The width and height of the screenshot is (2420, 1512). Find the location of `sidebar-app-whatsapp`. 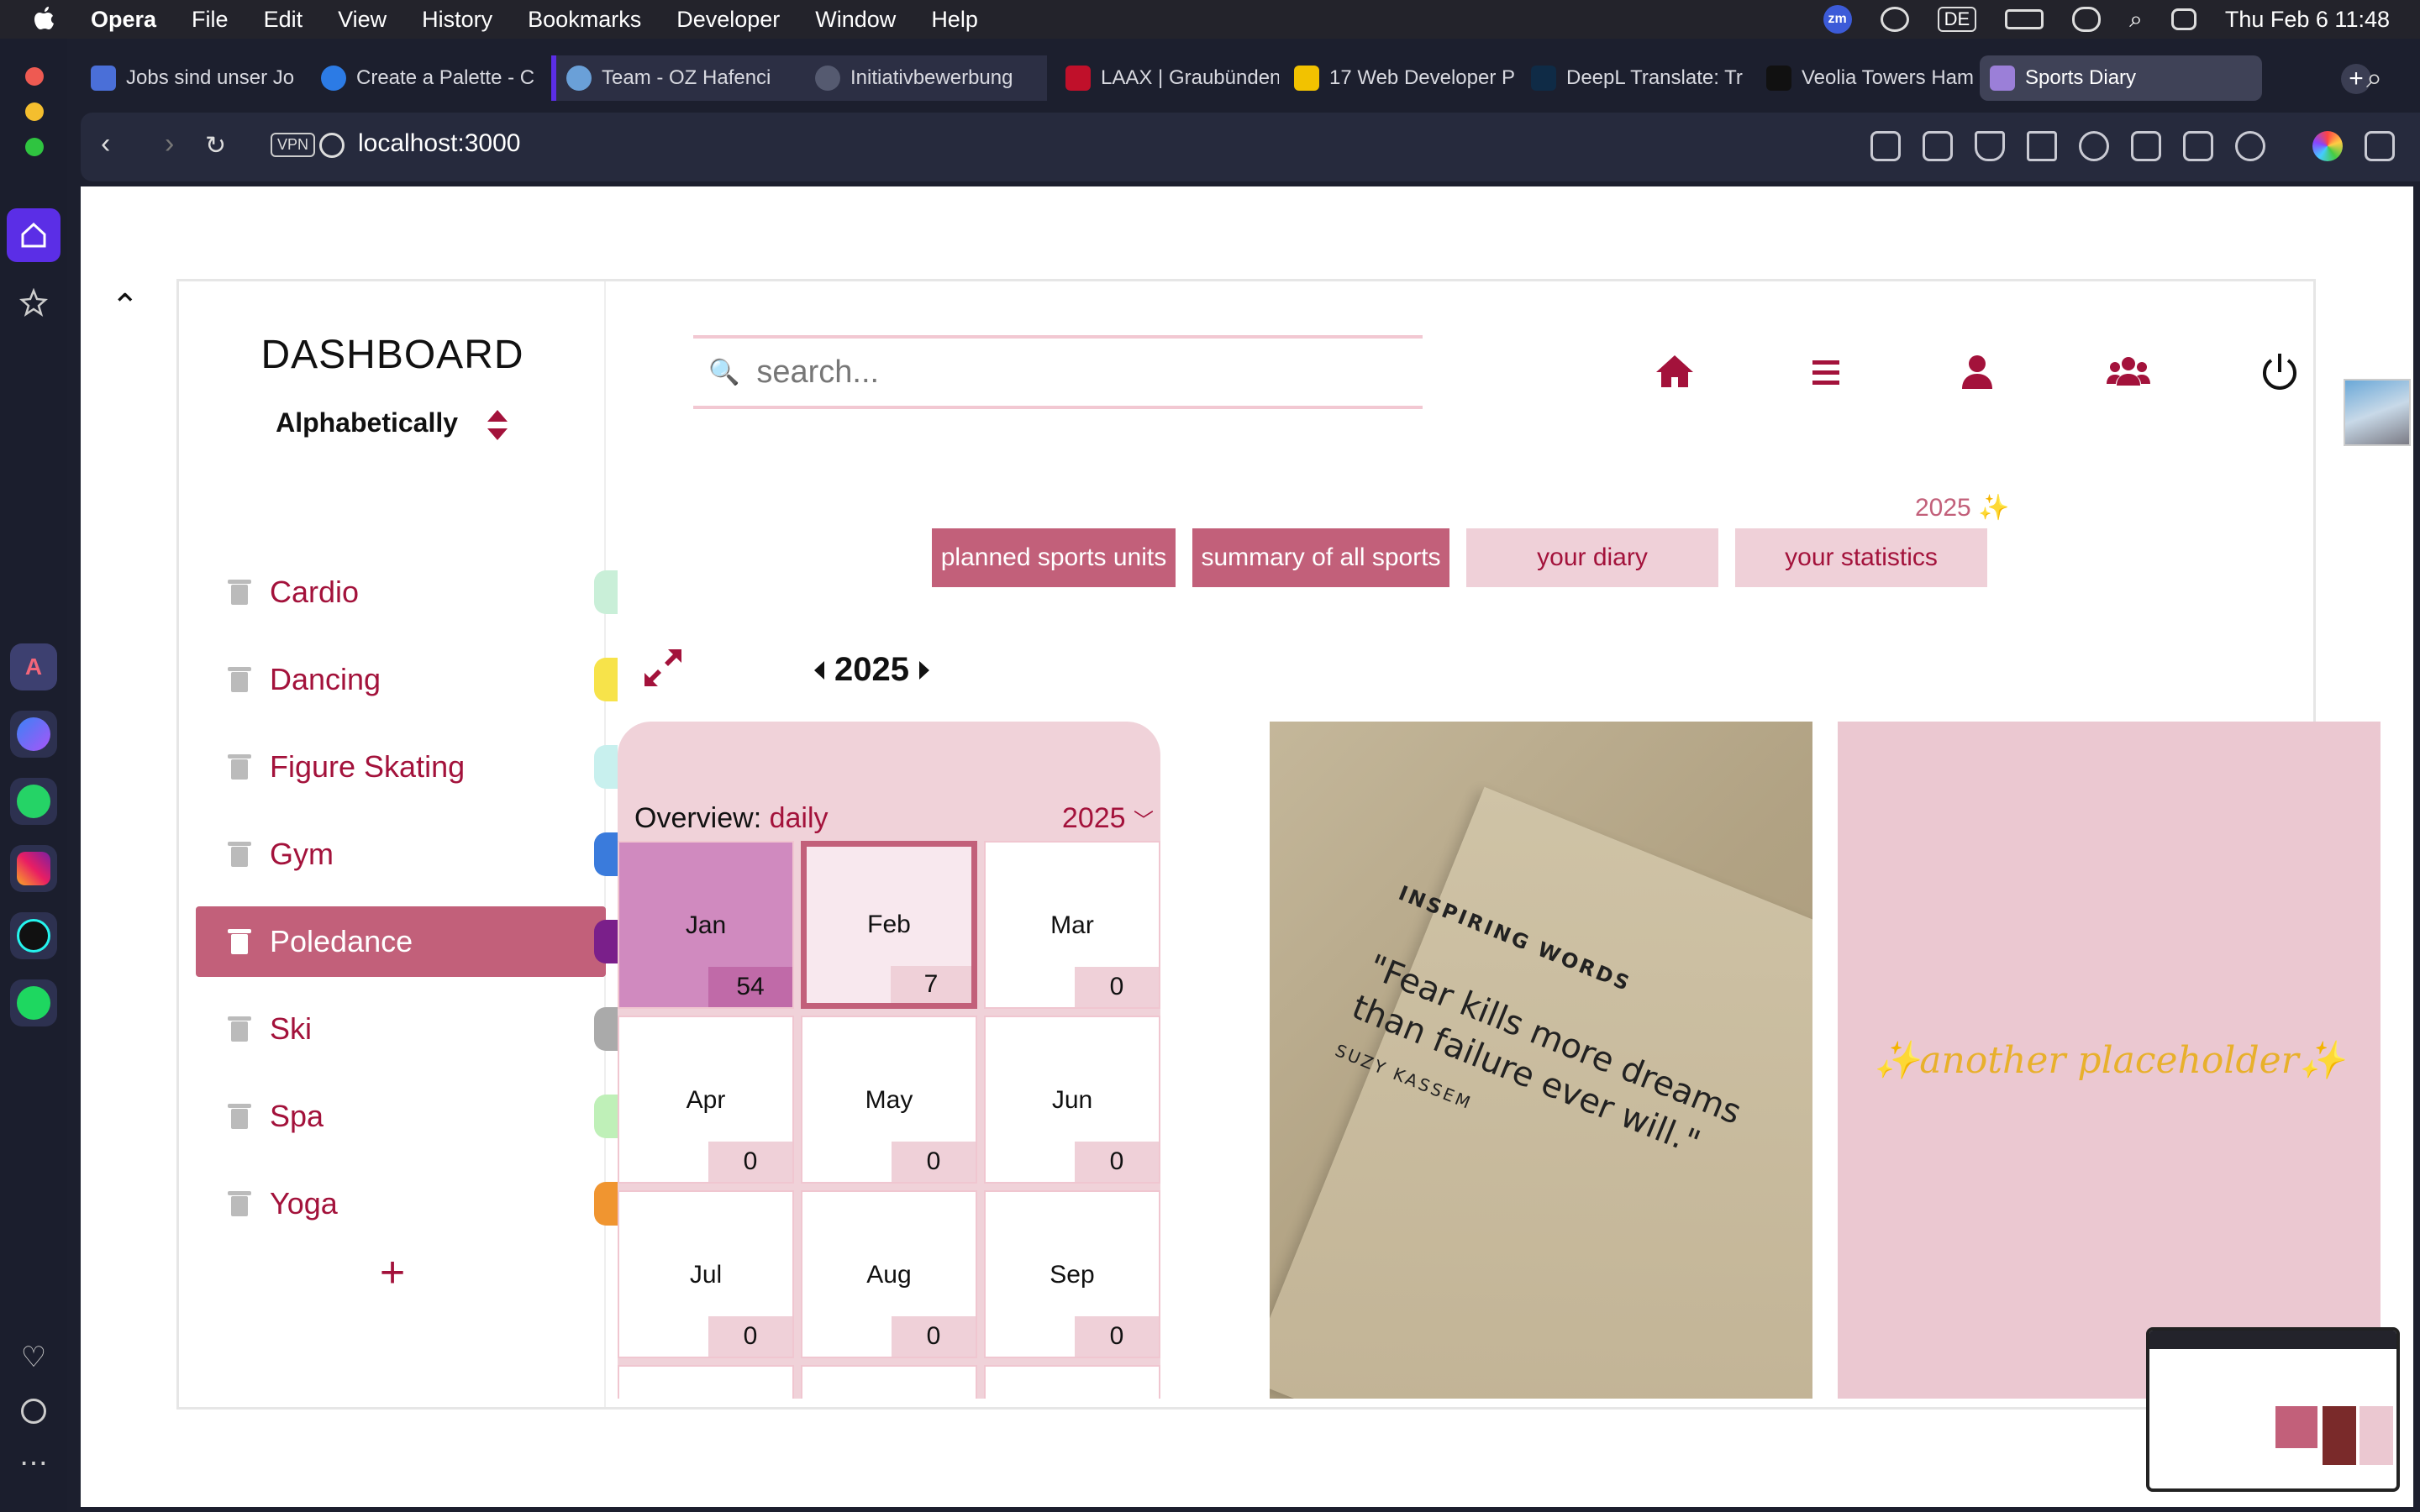

sidebar-app-whatsapp is located at coordinates (34, 801).